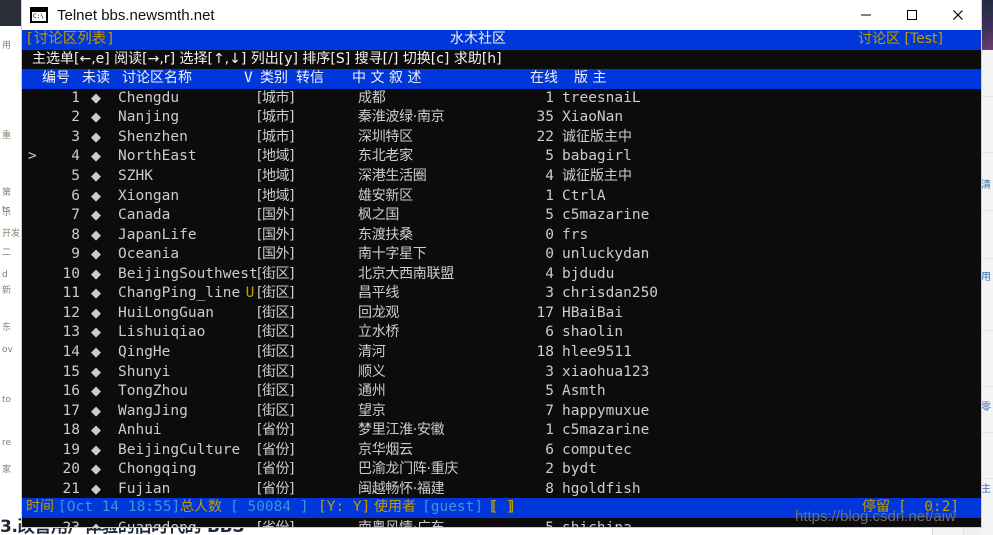 The width and height of the screenshot is (993, 535). What do you see at coordinates (501, 177) in the screenshot?
I see `board-row: 5 ◆ SZHK [地域] 深港生活圈 4 诚征版主中` at bounding box center [501, 177].